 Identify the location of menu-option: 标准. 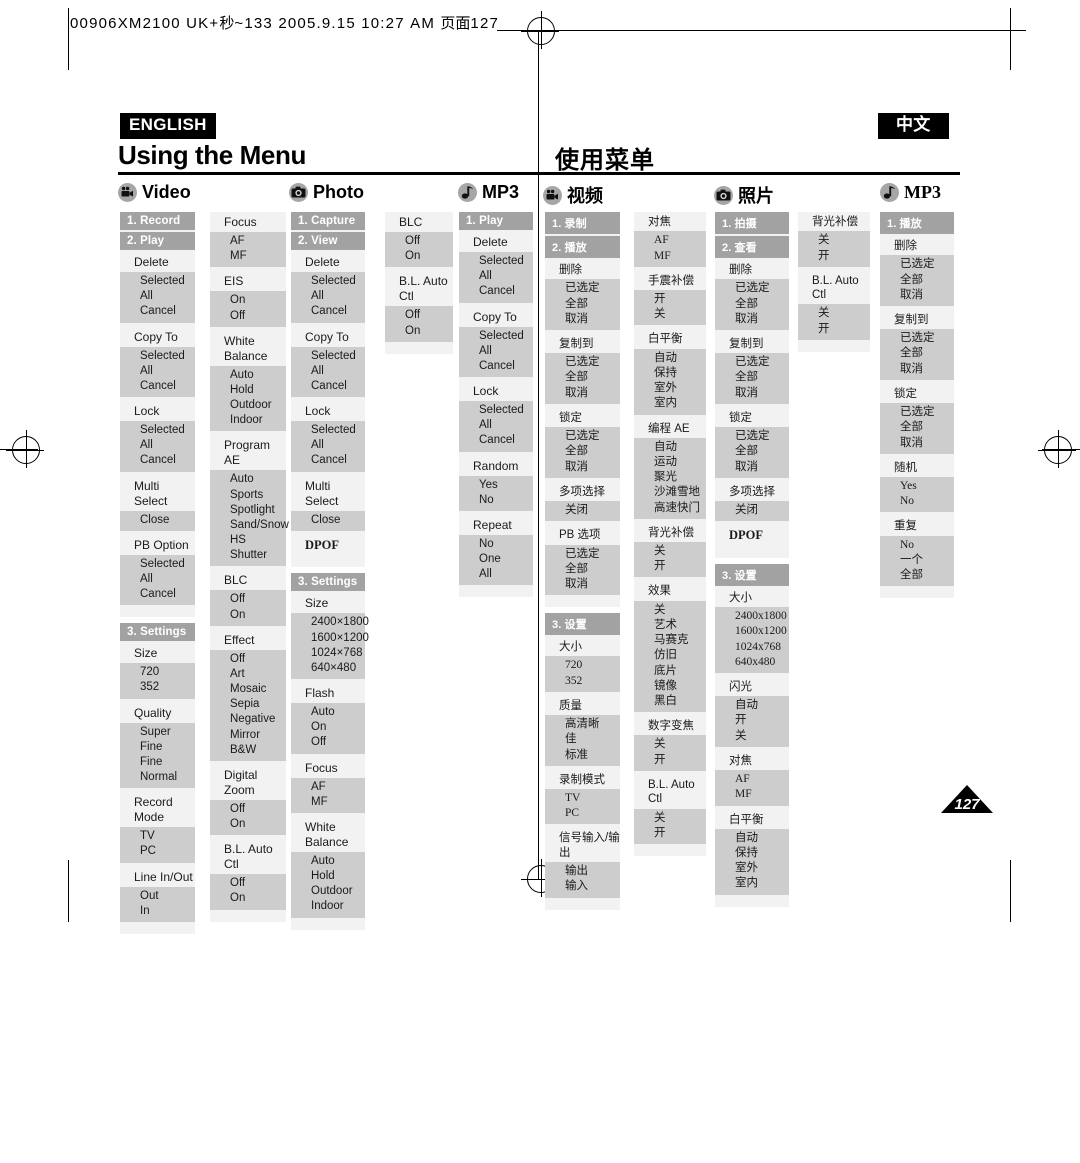
(592, 755).